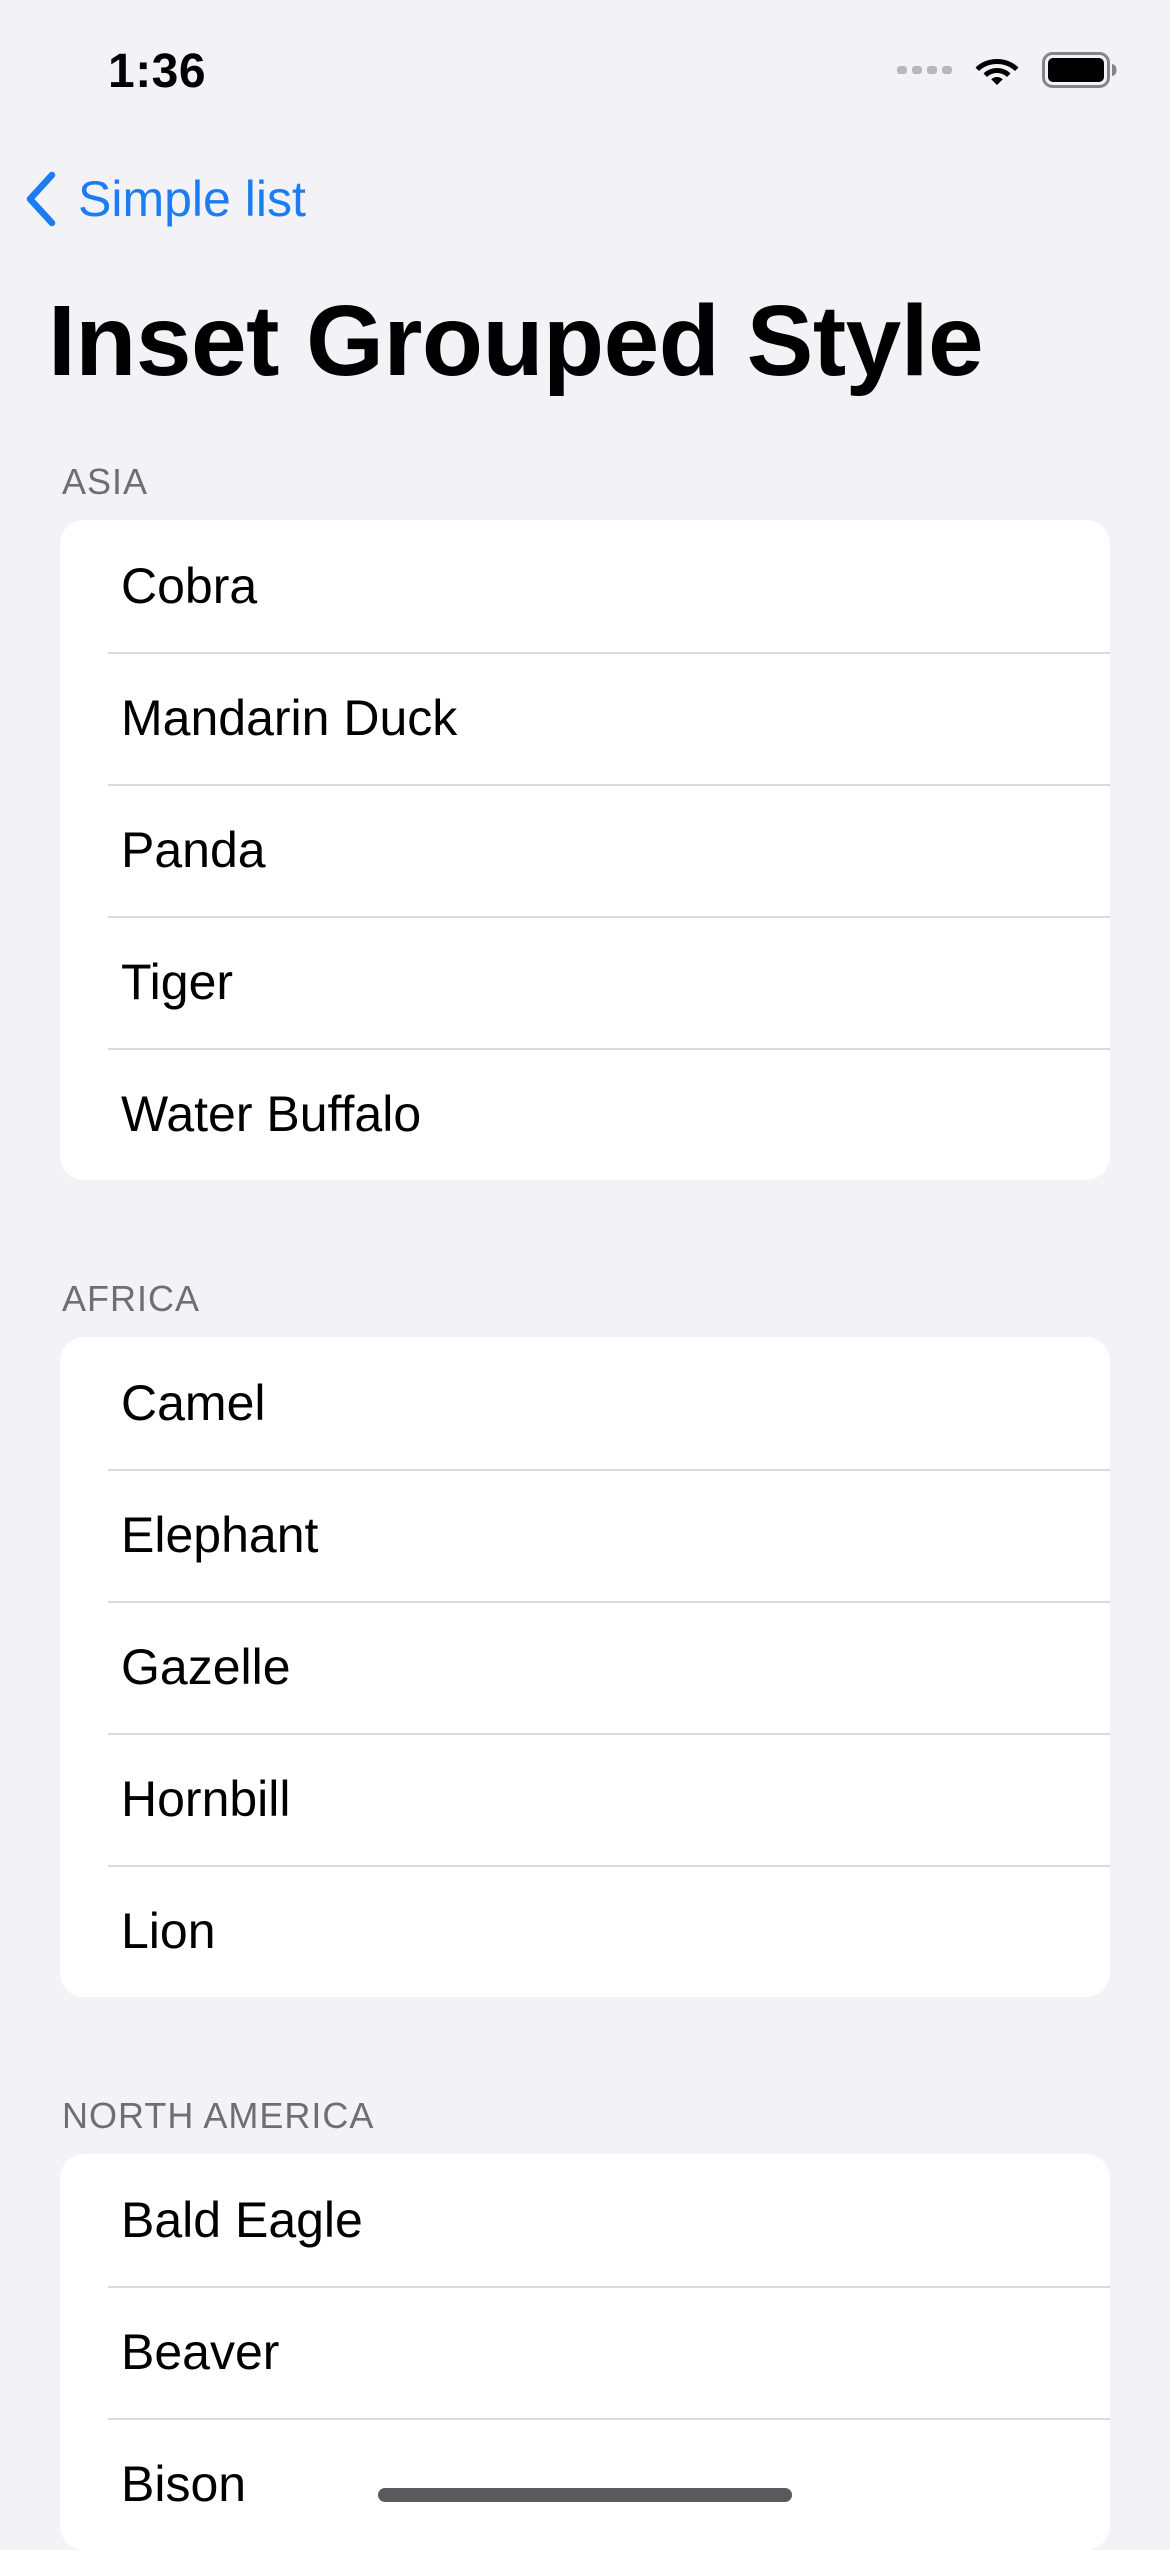 The image size is (1170, 2550). Describe the element at coordinates (585, 2220) in the screenshot. I see `list-item: Bald Eagle` at that location.